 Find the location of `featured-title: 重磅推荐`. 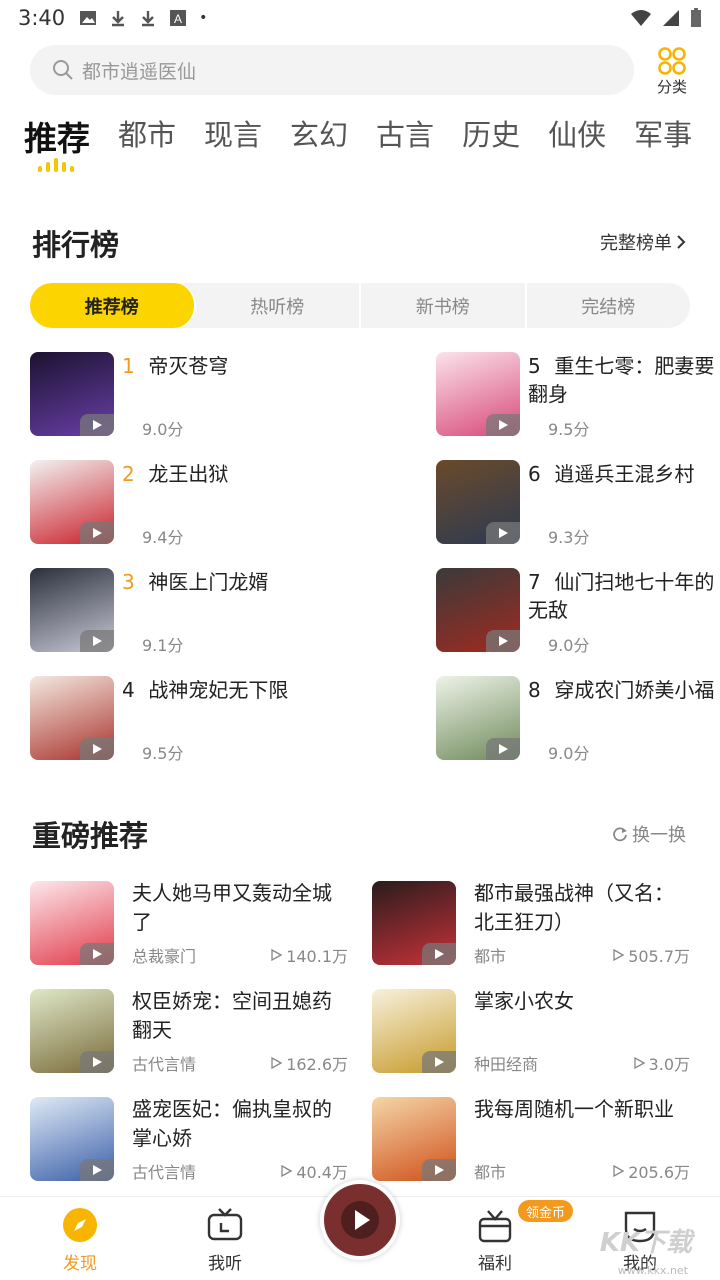

featured-title: 重磅推荐 is located at coordinates (90, 836).